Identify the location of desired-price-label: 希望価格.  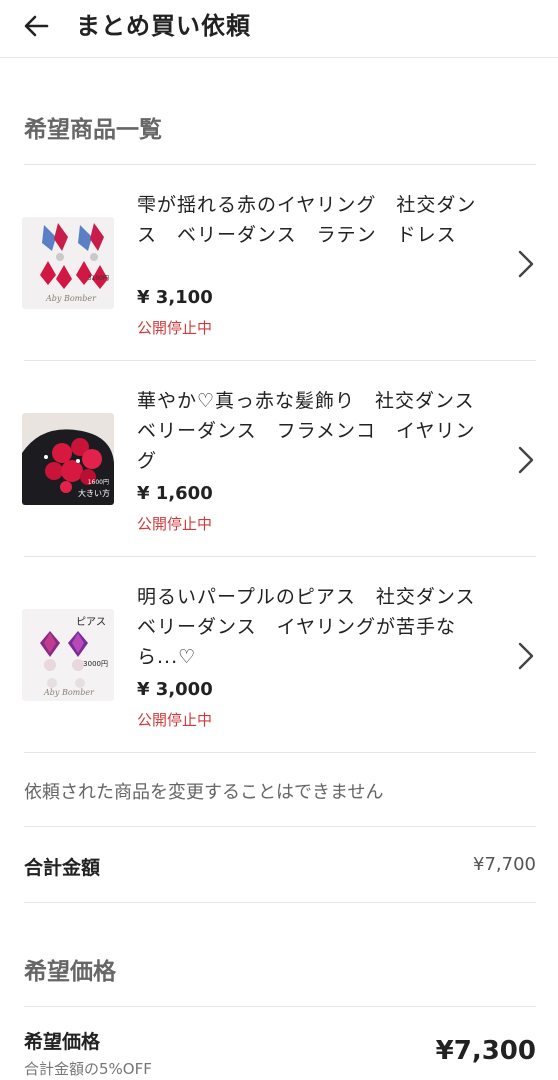
(62, 1042).